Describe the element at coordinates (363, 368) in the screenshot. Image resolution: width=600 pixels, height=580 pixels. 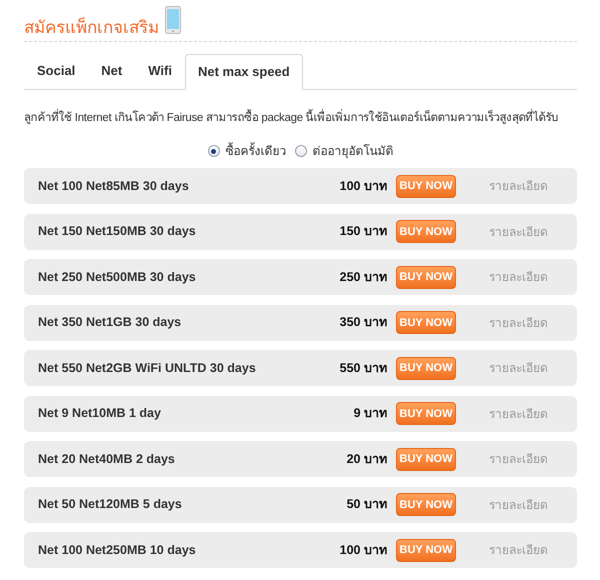
I see `package-price: 550 บาท` at that location.